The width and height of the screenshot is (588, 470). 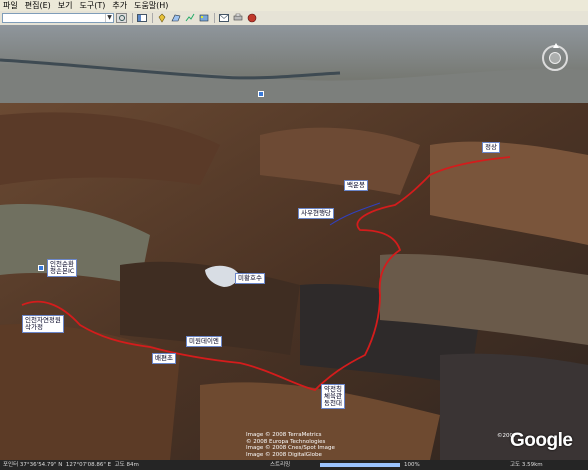 I want to click on look-joystick, so click(x=555, y=58).